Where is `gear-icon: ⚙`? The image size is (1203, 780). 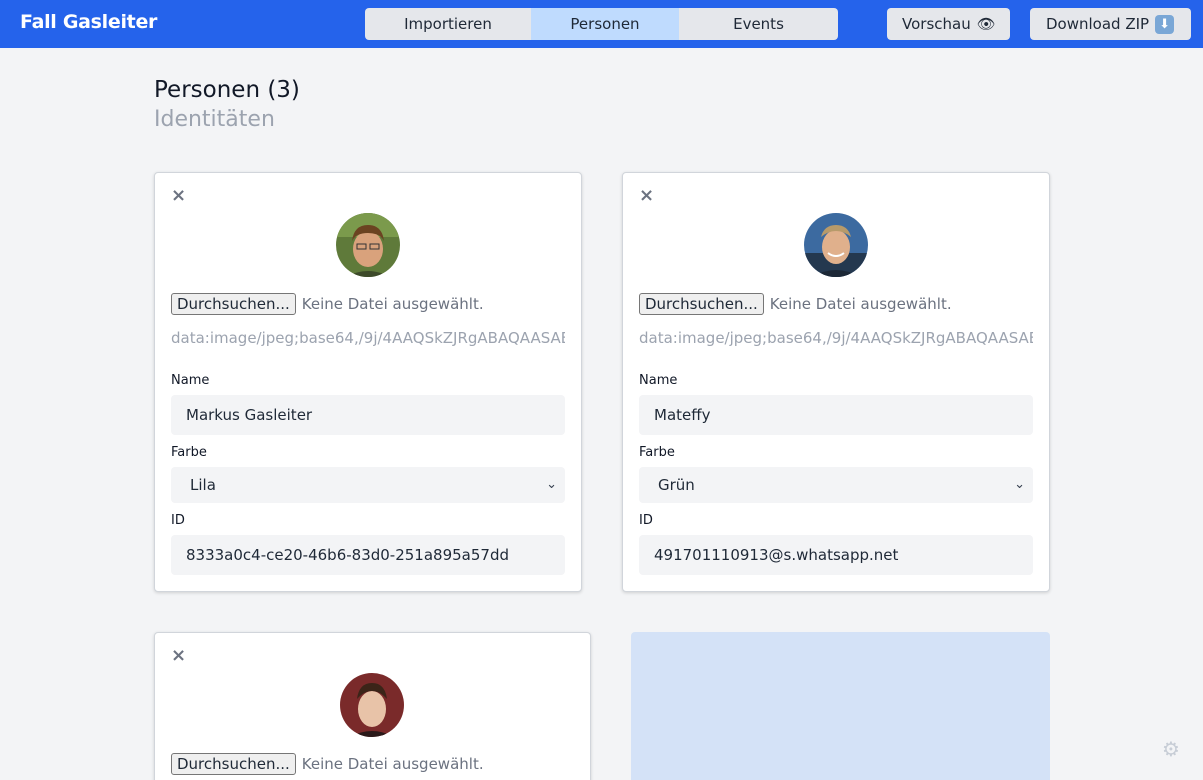
gear-icon: ⚙ is located at coordinates (1171, 749).